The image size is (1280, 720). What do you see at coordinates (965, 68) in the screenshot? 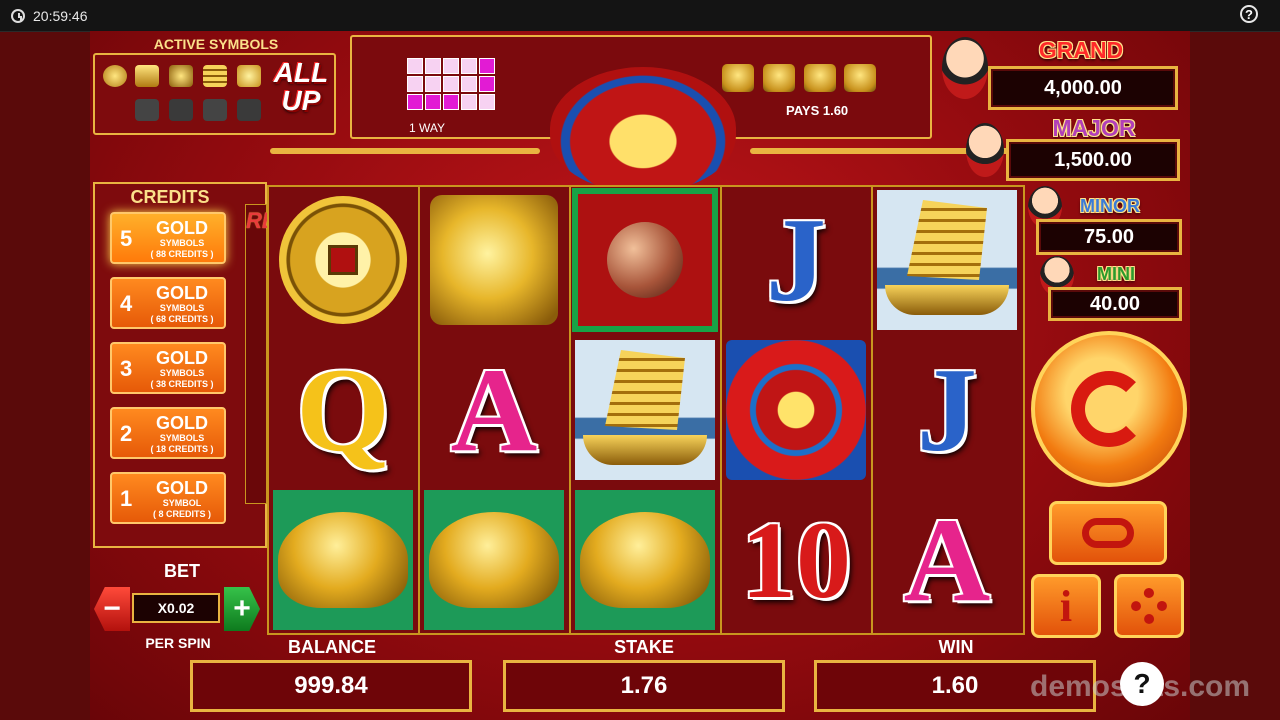
I see `fortune-kid-icon` at bounding box center [965, 68].